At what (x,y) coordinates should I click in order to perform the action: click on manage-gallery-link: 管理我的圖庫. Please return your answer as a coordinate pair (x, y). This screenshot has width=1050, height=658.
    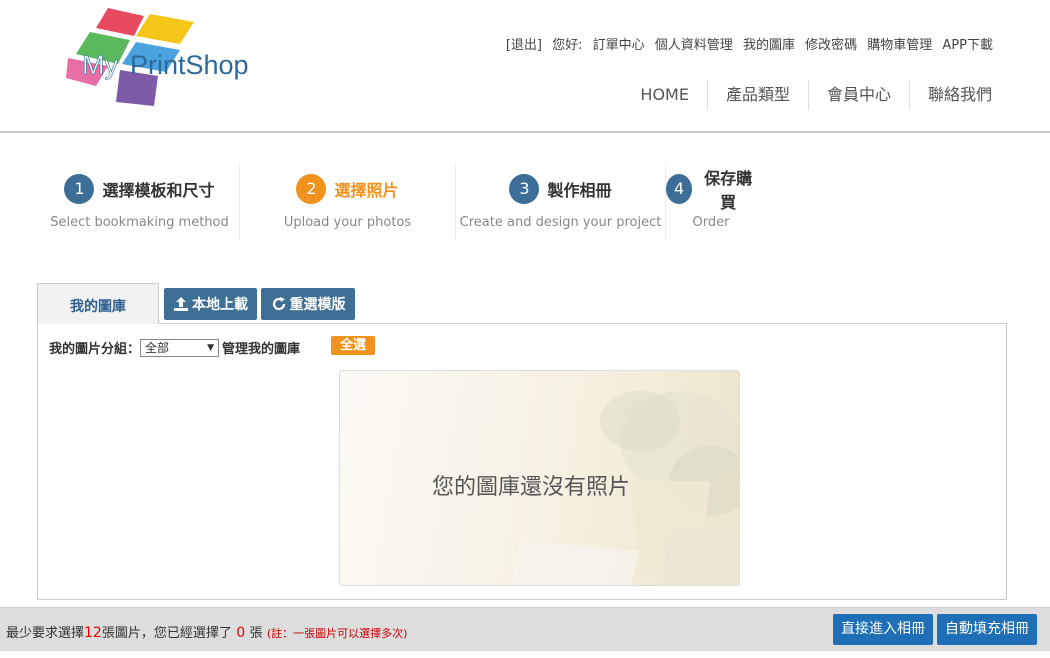
    Looking at the image, I should click on (261, 347).